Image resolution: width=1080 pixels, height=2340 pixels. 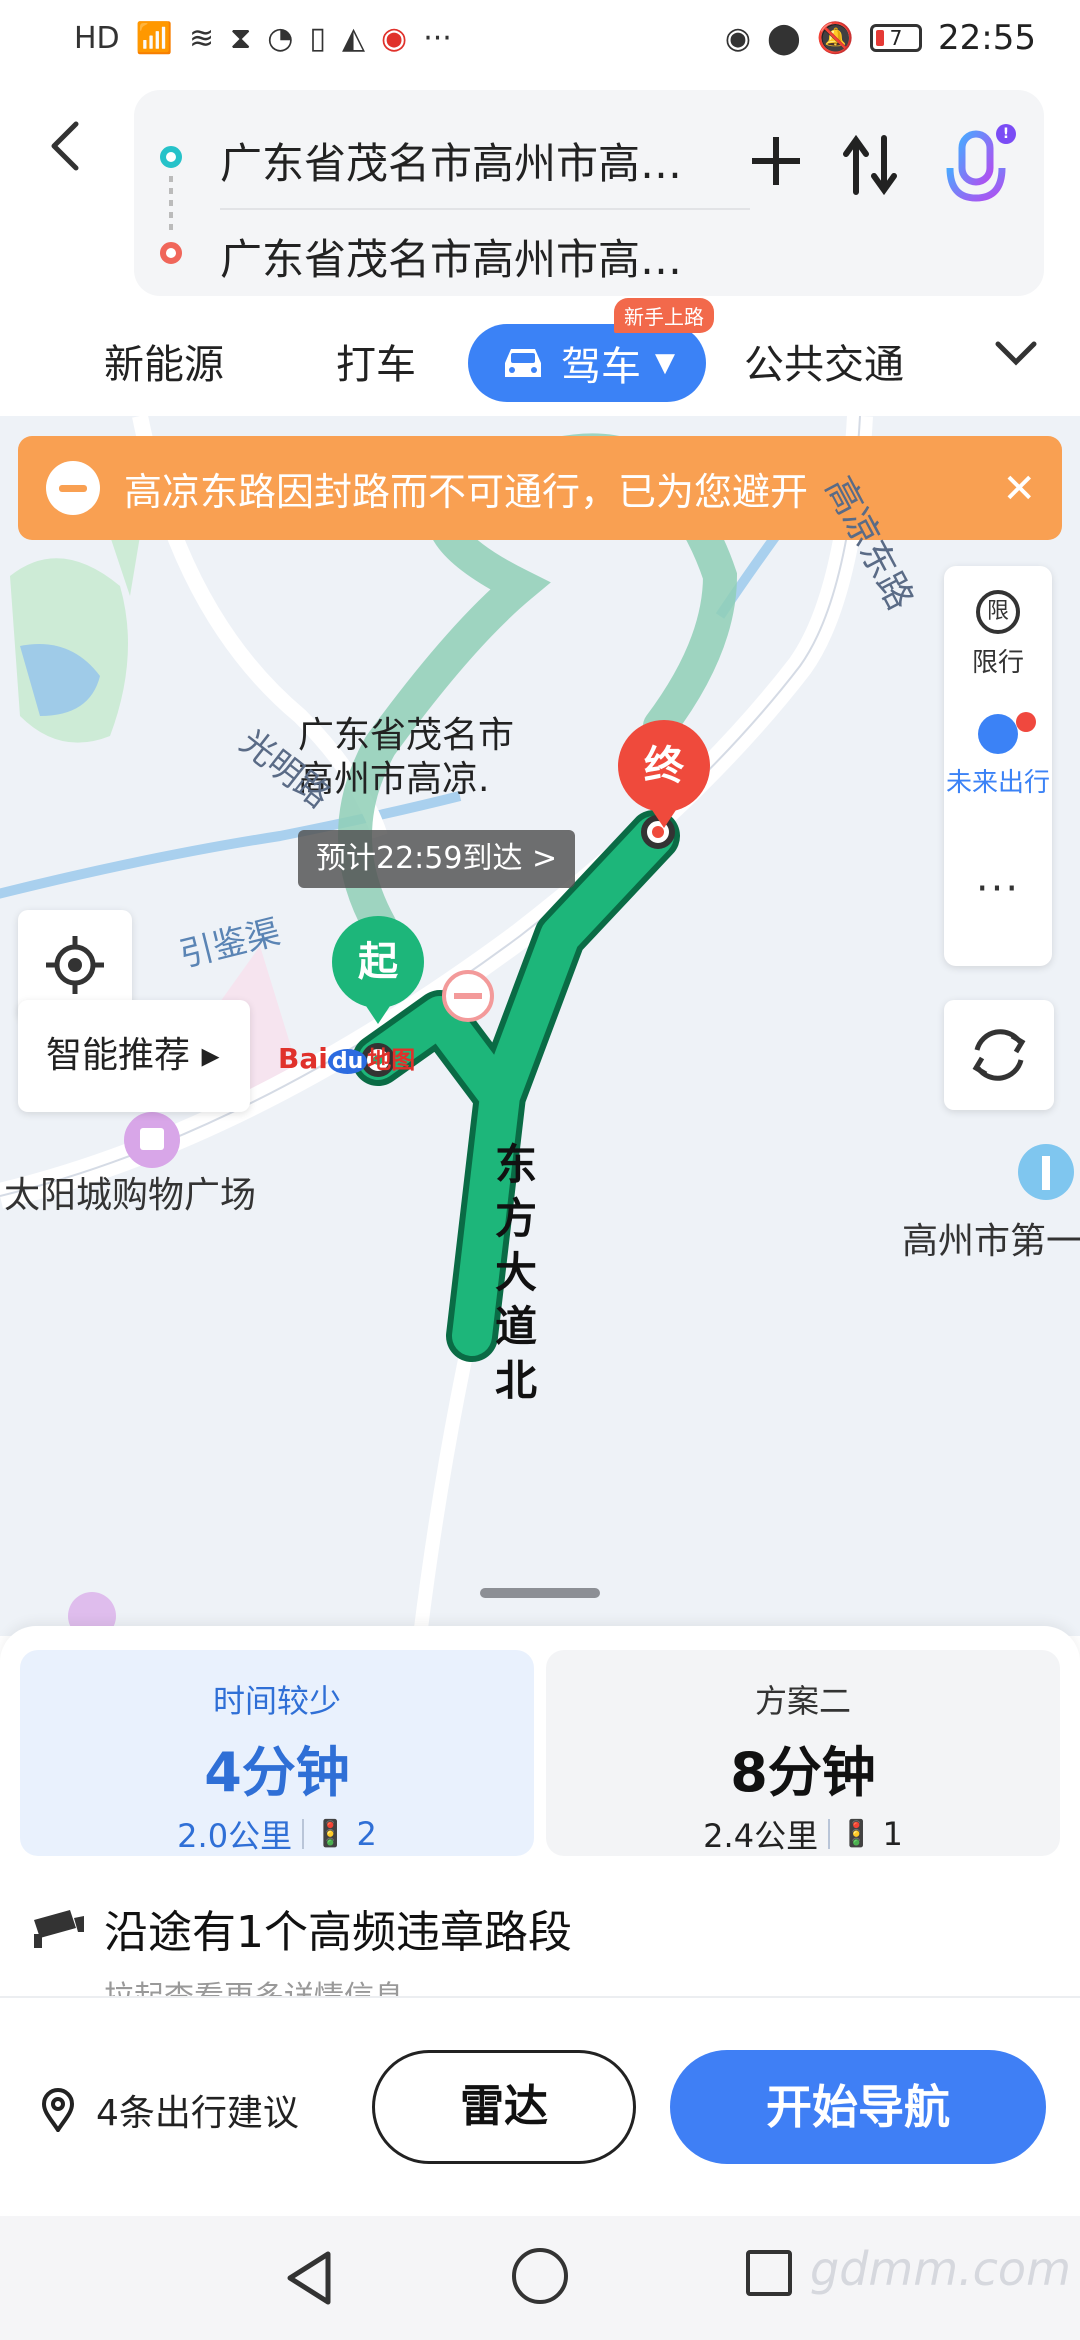 What do you see at coordinates (540, 1593) in the screenshot?
I see `sheet-drag-handle` at bounding box center [540, 1593].